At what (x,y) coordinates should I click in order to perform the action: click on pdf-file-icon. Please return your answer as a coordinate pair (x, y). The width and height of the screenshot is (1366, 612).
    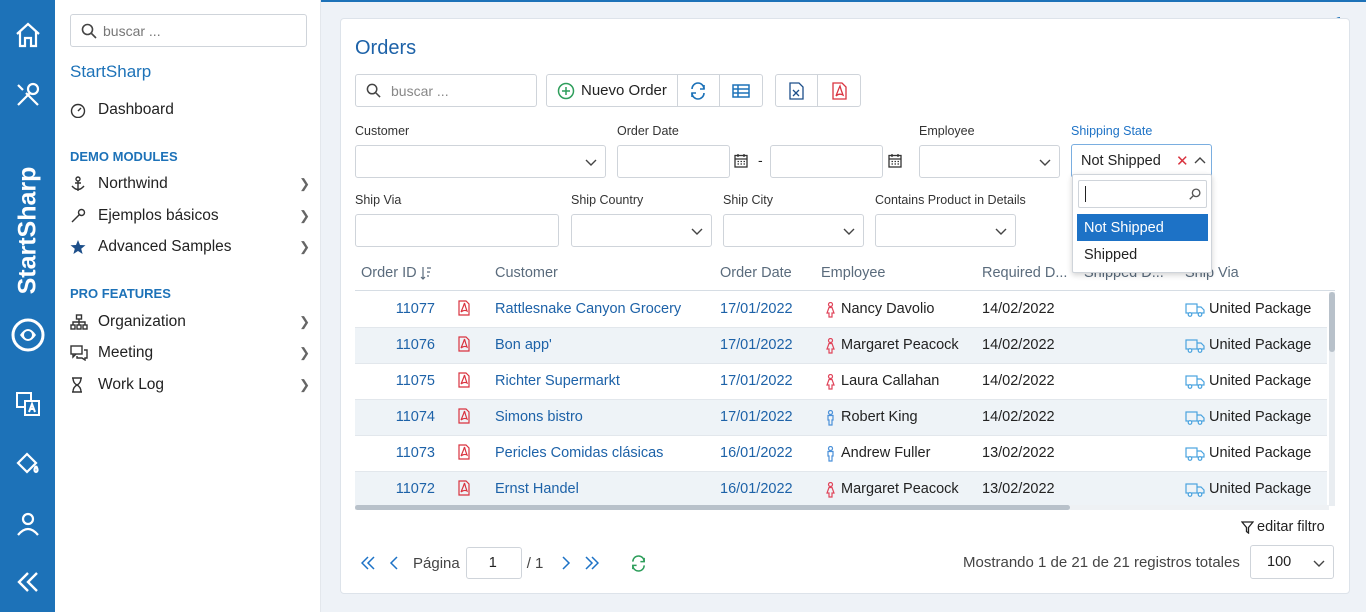
    Looking at the image, I should click on (839, 90).